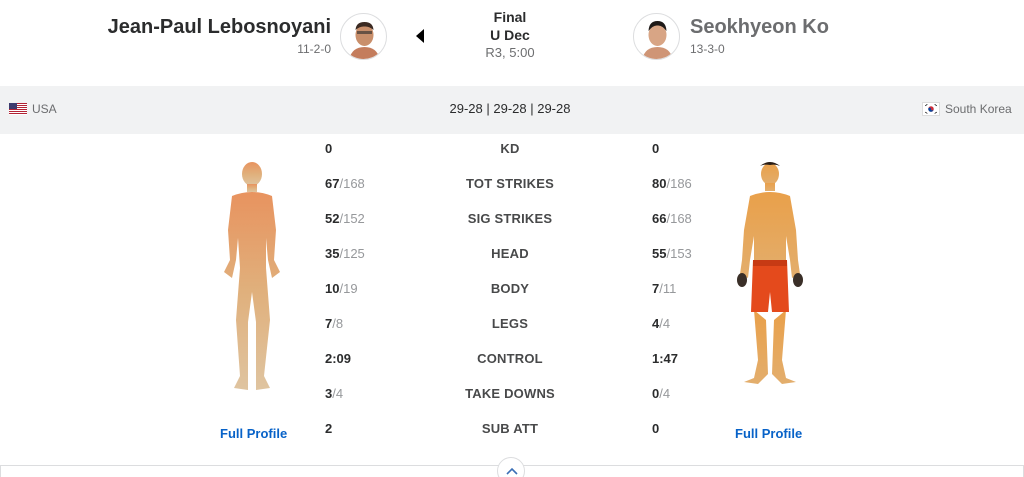 This screenshot has height=477, width=1024. Describe the element at coordinates (678, 183) in the screenshot. I see `fighter2-stat-attempted: 186` at that location.